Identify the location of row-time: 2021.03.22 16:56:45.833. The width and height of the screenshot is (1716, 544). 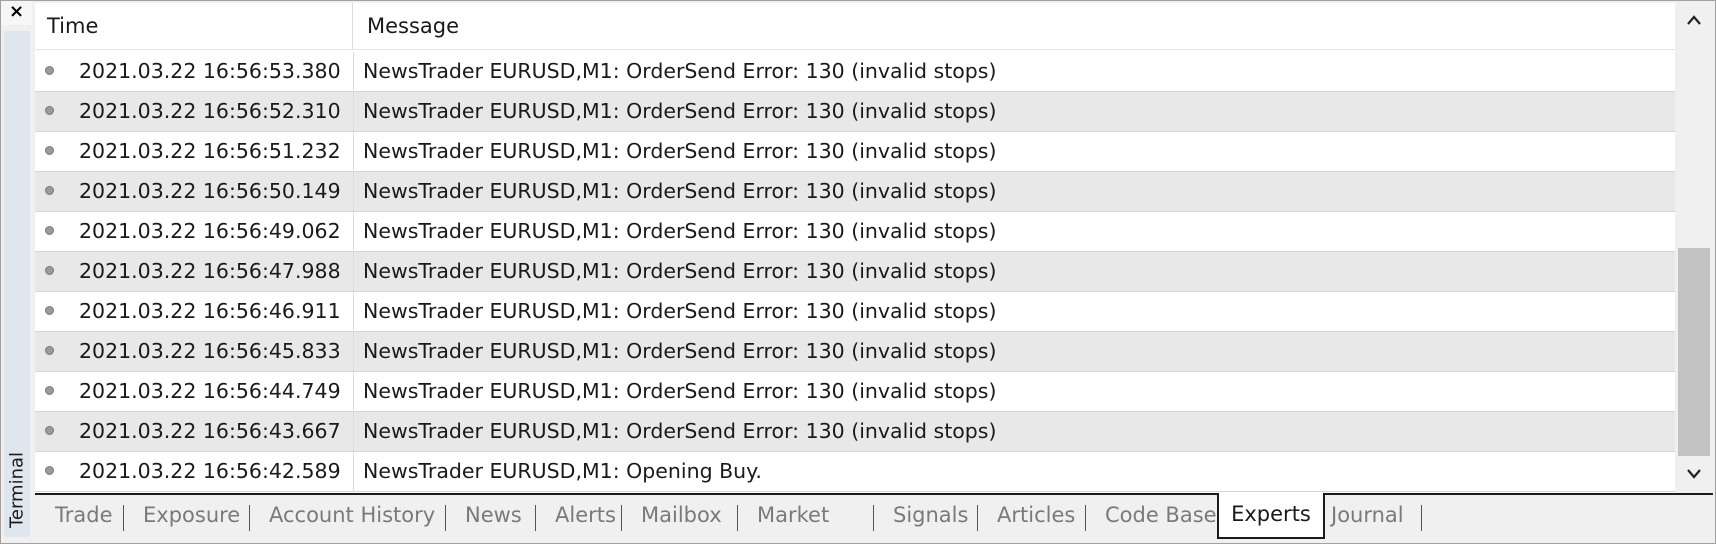
(210, 351).